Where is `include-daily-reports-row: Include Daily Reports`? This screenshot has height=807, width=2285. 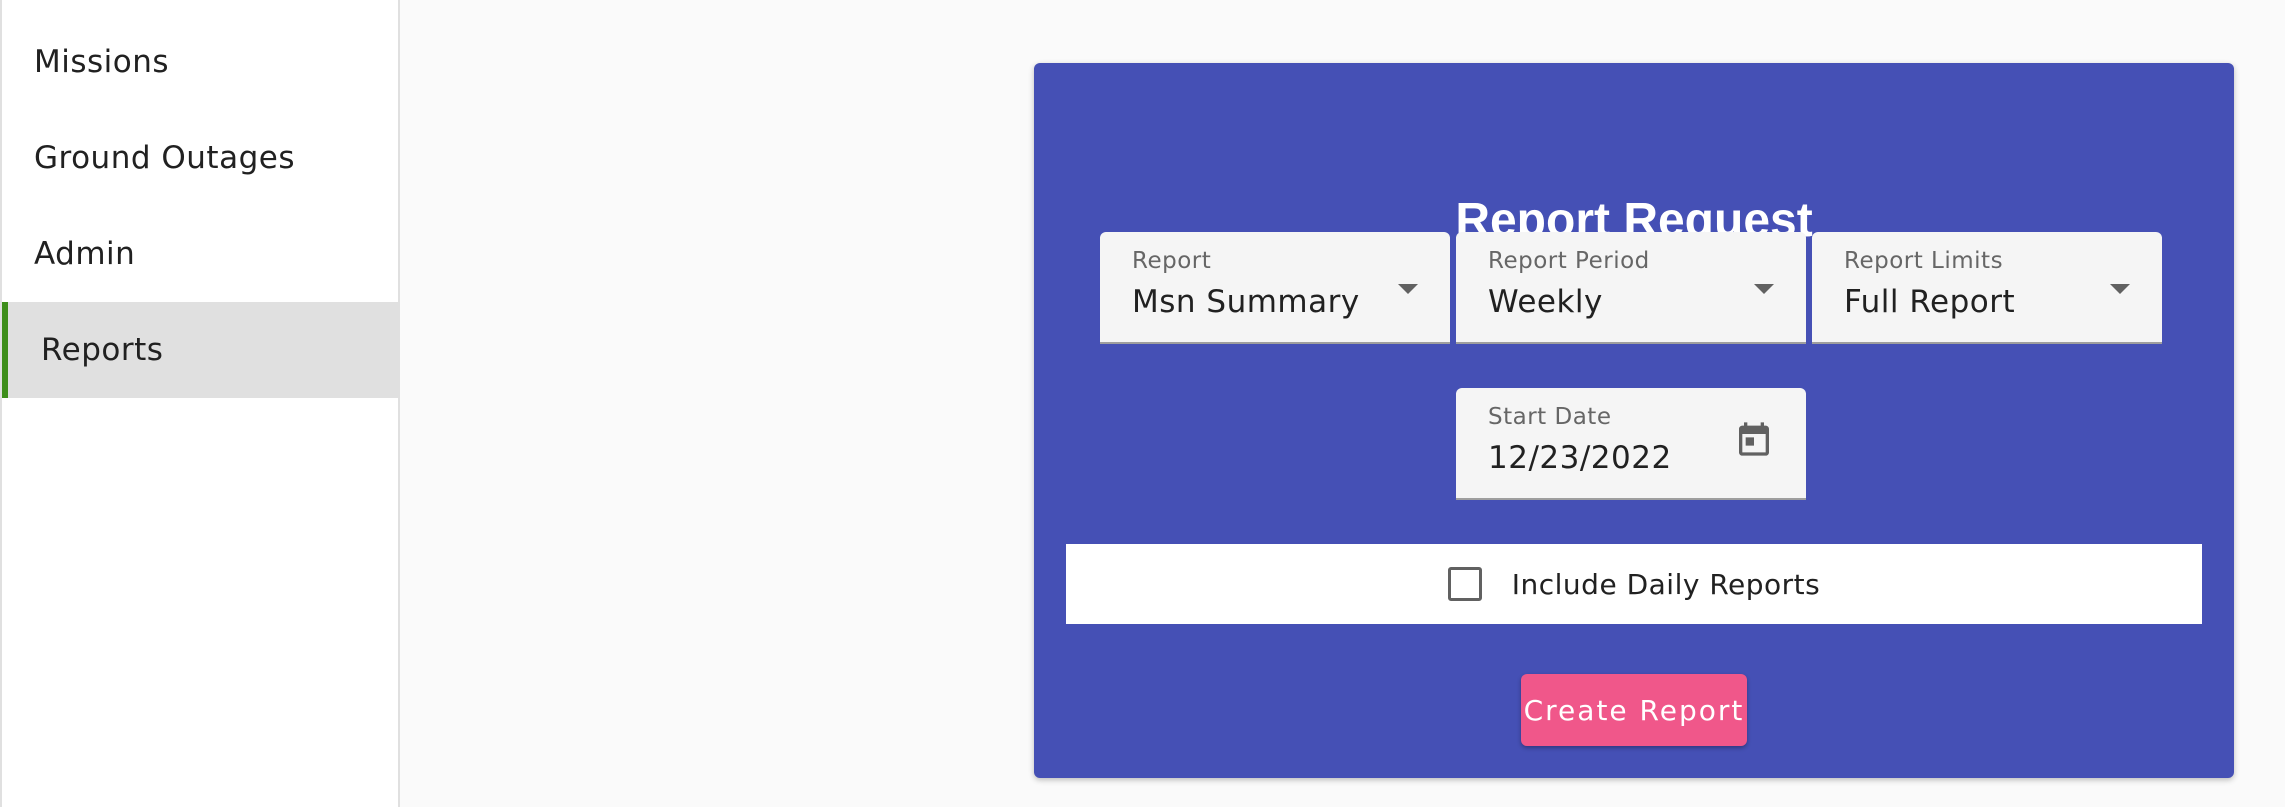 include-daily-reports-row: Include Daily Reports is located at coordinates (1634, 584).